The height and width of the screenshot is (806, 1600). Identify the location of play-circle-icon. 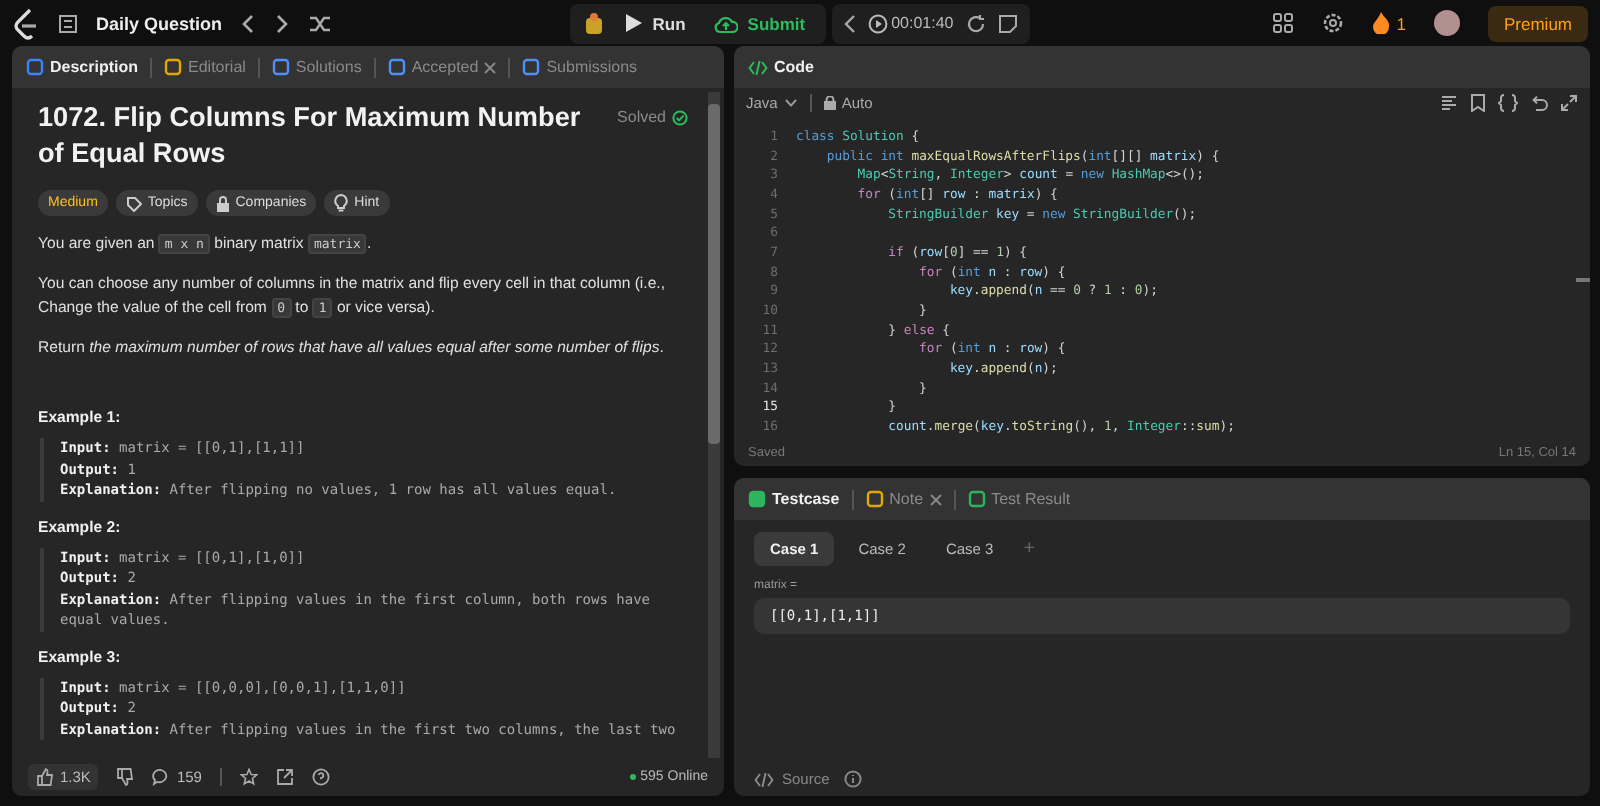
(877, 23).